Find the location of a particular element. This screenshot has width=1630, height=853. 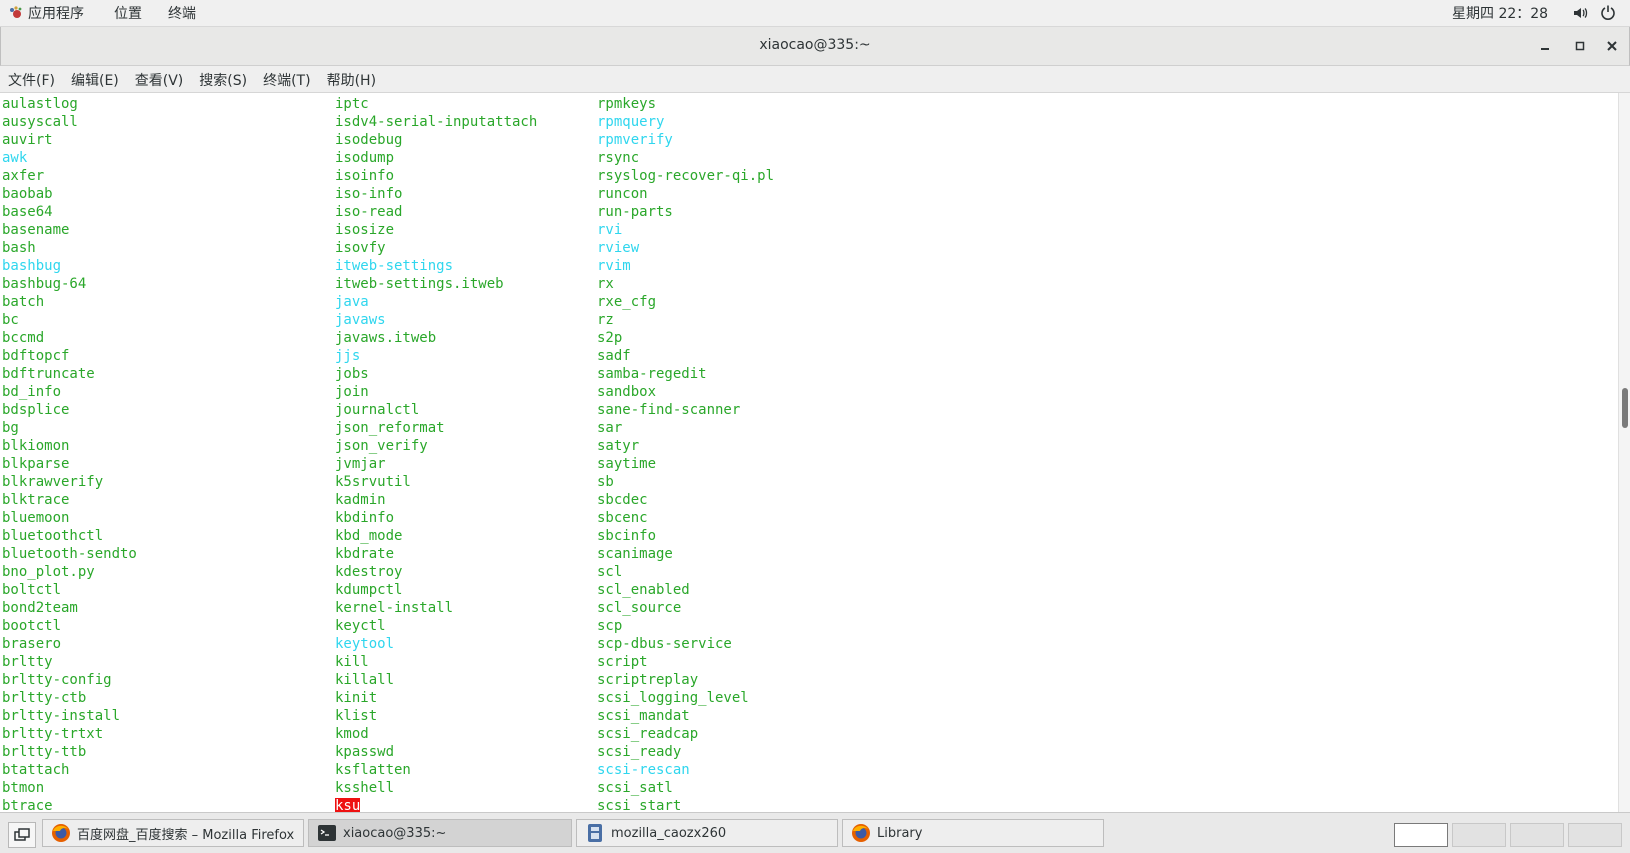

gnome-foot-icon is located at coordinates (16, 12).